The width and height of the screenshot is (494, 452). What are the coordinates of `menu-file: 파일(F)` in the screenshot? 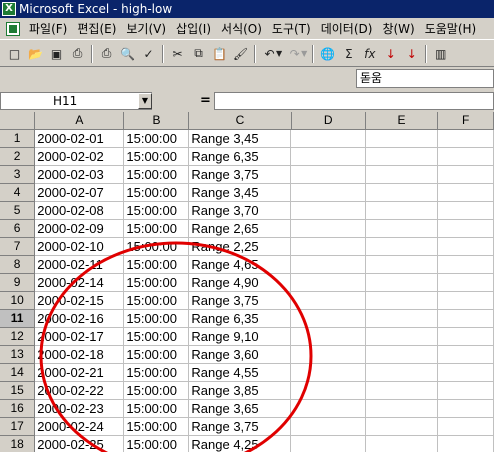 It's located at (48, 28).